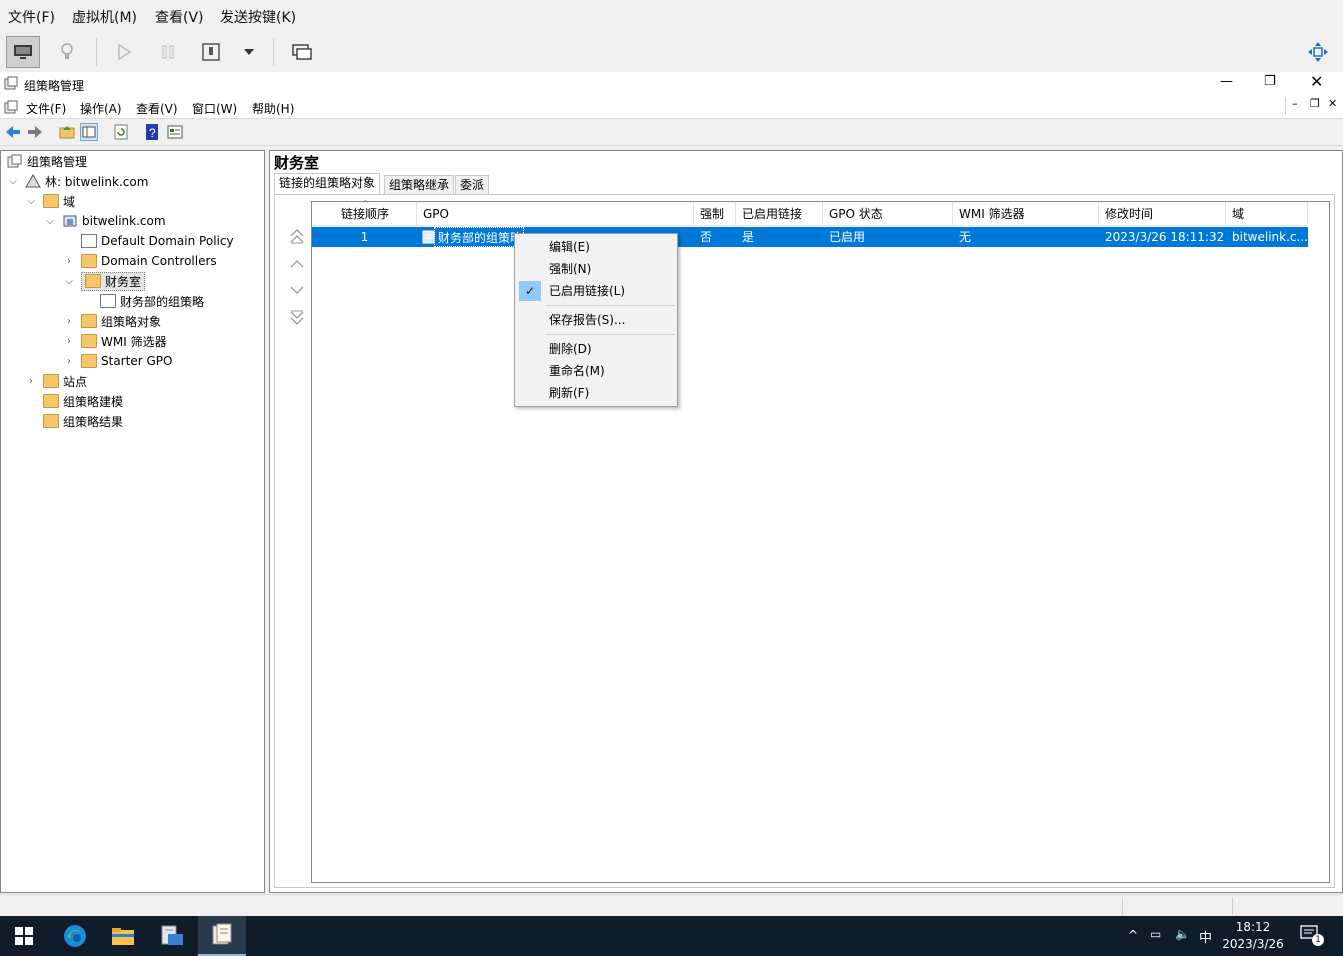 The image size is (1343, 956). I want to click on tab-inheritance: 组策略继承, so click(419, 184).